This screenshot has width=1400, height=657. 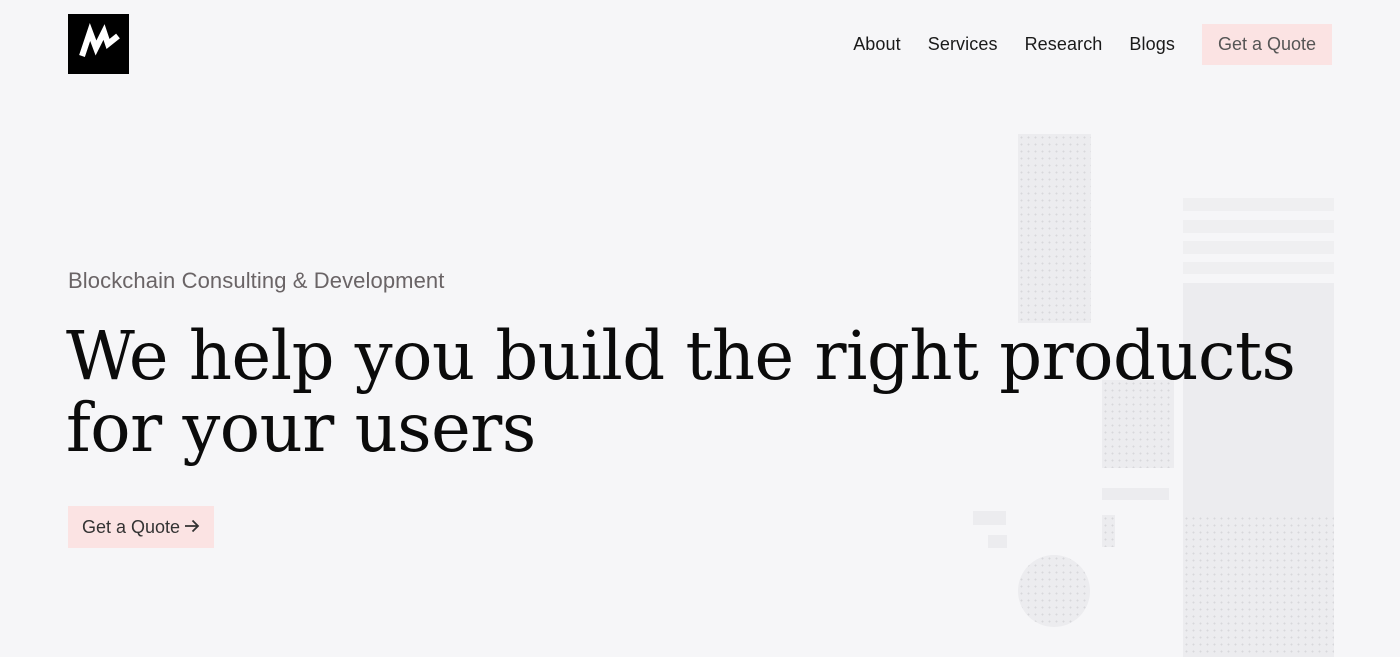 I want to click on nav-item-blogs: Blogs, so click(x=1152, y=44).